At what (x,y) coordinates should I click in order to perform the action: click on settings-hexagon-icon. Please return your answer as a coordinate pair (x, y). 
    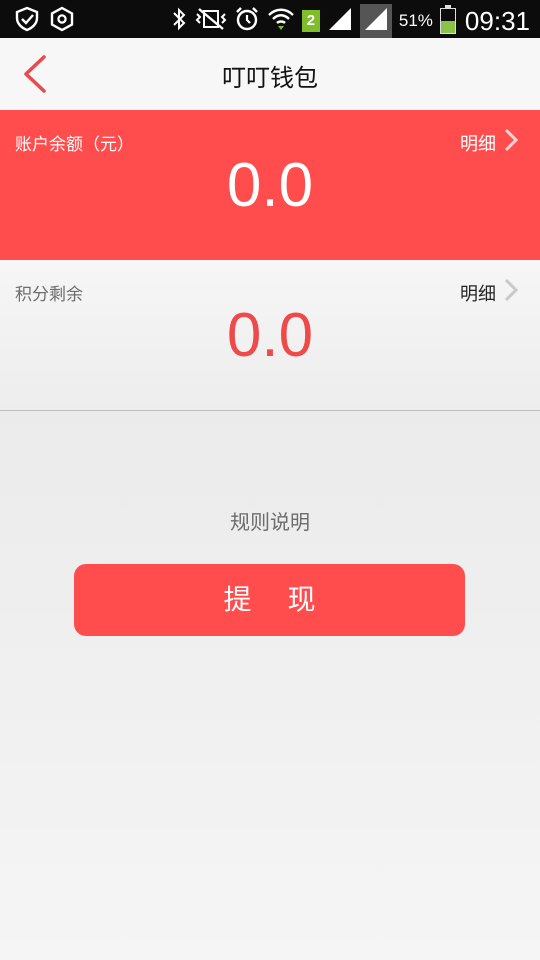
    Looking at the image, I should click on (62, 21).